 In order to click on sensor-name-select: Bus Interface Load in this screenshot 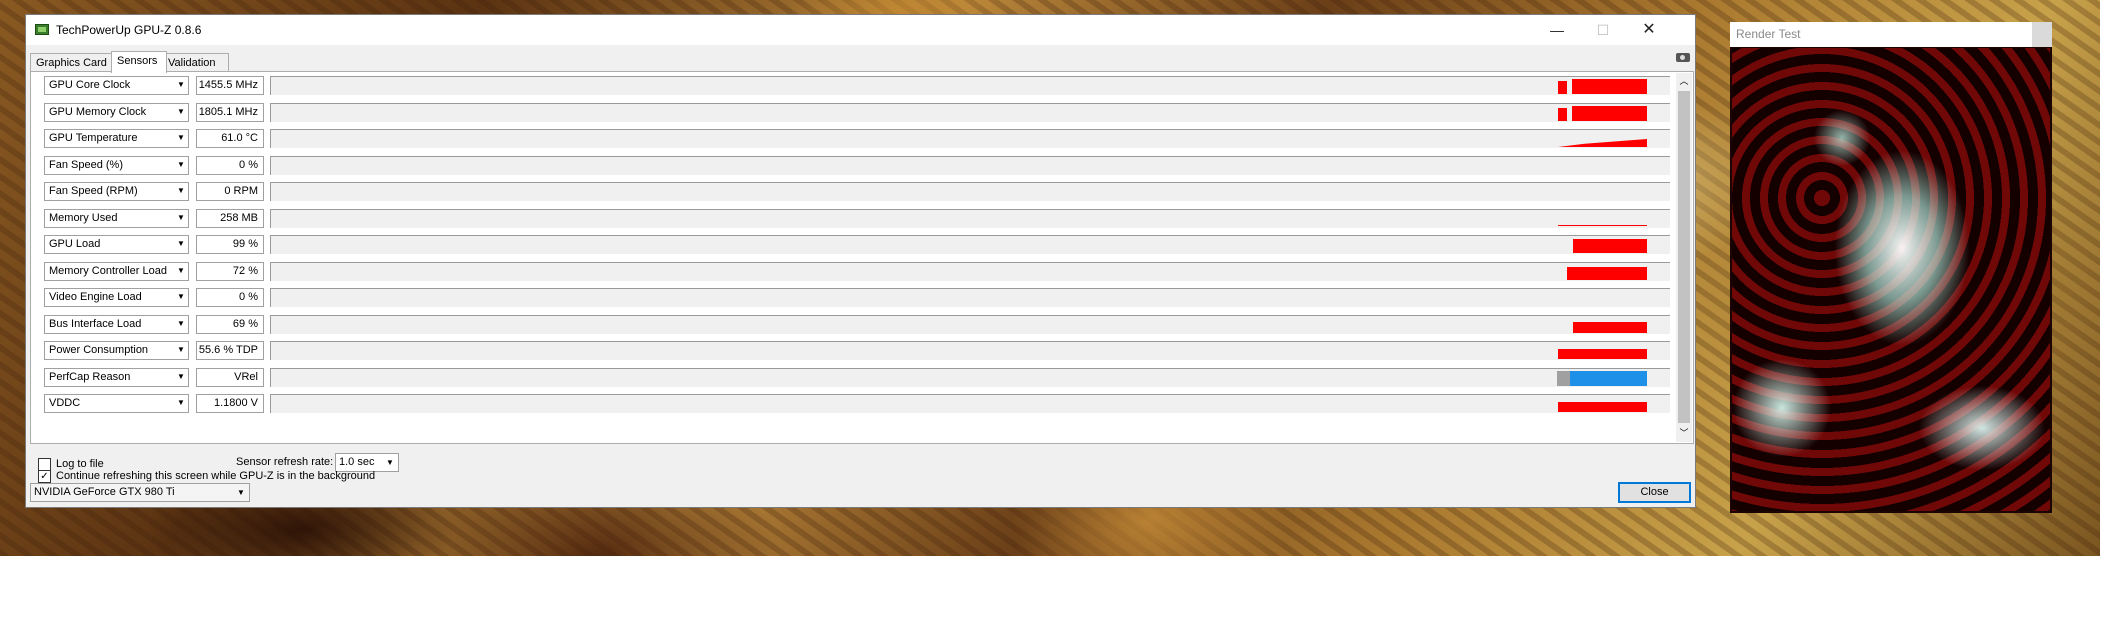, I will do `click(116, 324)`.